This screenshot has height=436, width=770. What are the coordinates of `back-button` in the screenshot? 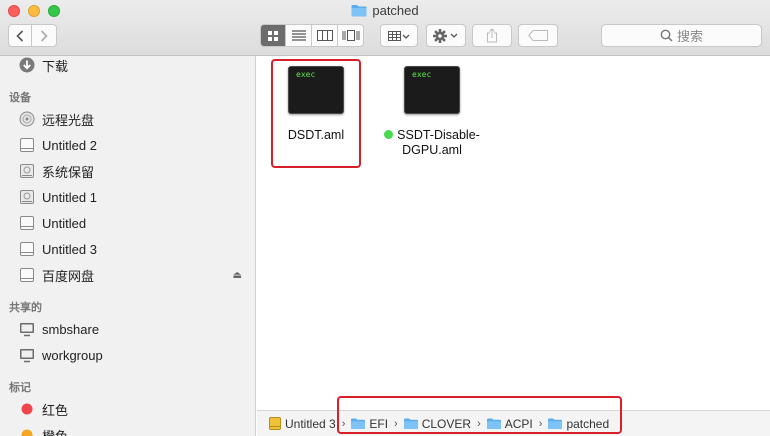 It's located at (20, 35).